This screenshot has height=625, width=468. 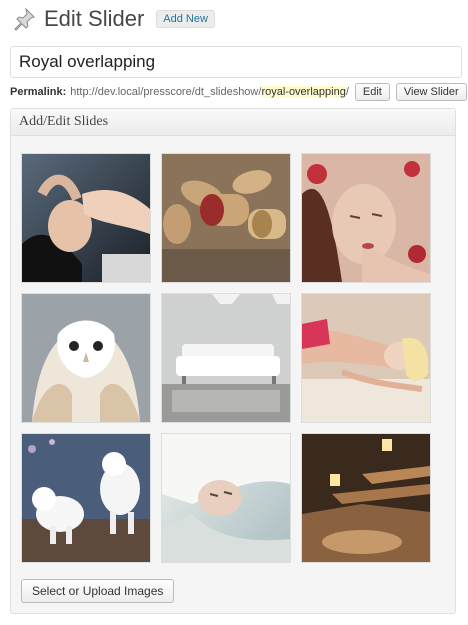 I want to click on view-slider-button: View Slider, so click(x=431, y=92).